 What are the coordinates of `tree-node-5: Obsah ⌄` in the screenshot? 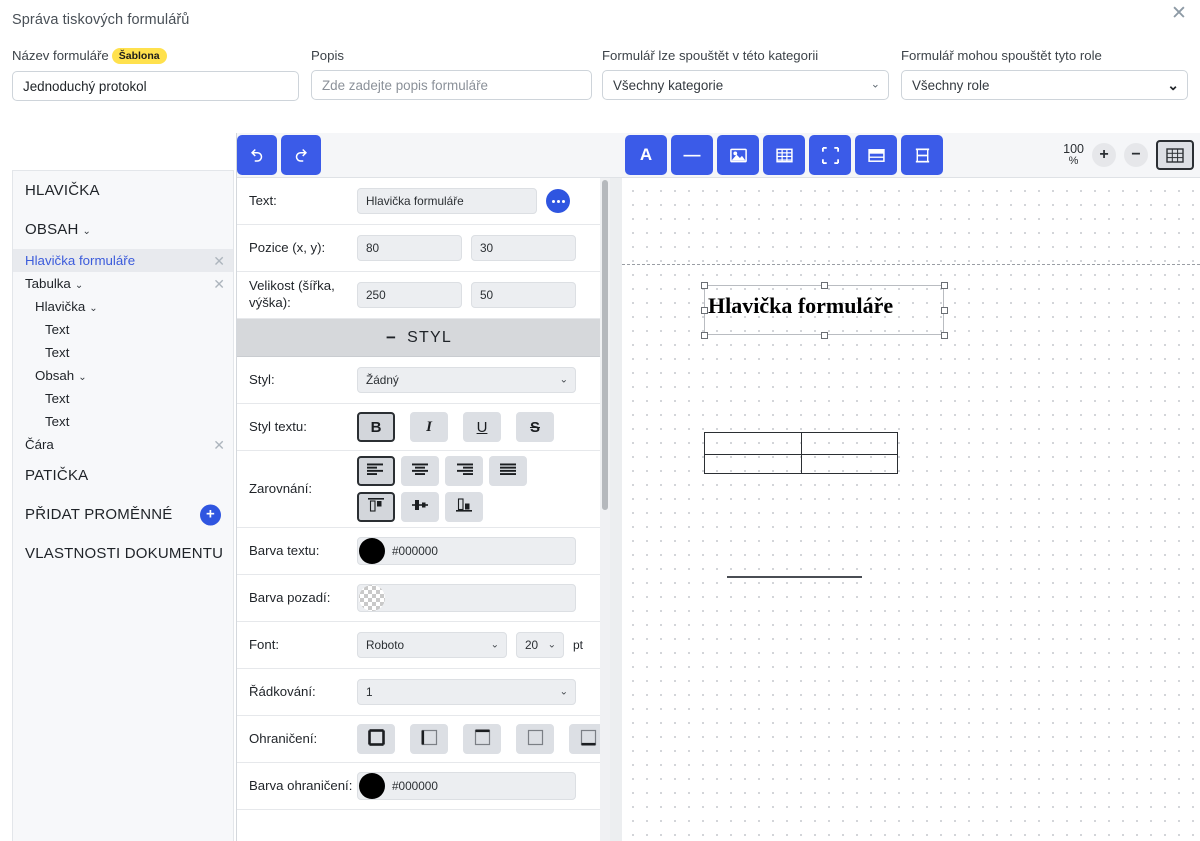 It's located at (123, 375).